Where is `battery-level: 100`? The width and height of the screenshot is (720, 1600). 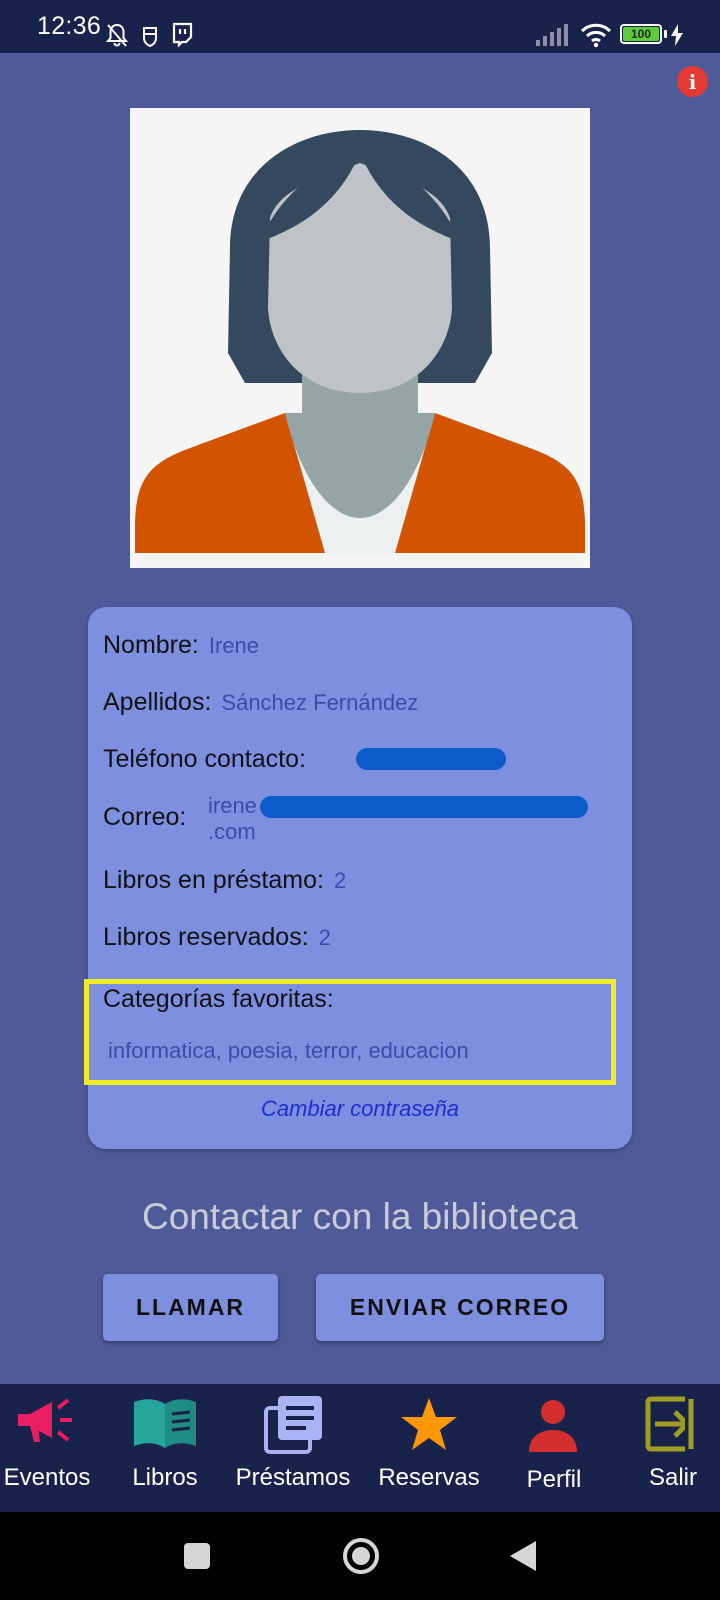 battery-level: 100 is located at coordinates (641, 34).